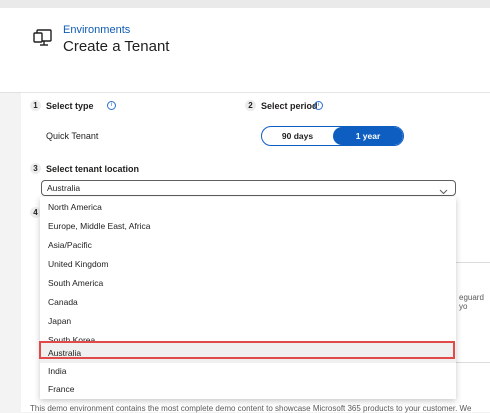 This screenshot has height=413, width=490. I want to click on period-toggle: 90 days 1 year, so click(332, 136).